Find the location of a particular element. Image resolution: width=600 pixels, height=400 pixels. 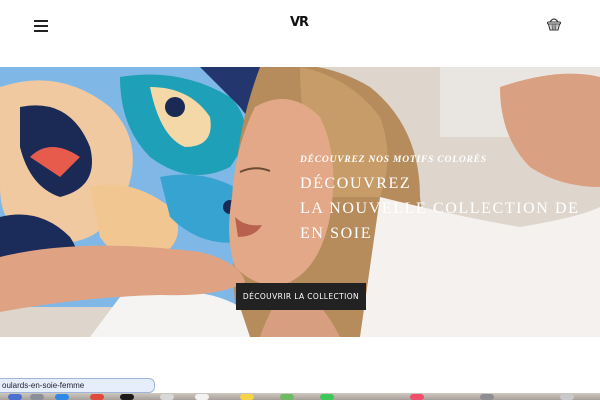

messages-icon is located at coordinates (327, 397).